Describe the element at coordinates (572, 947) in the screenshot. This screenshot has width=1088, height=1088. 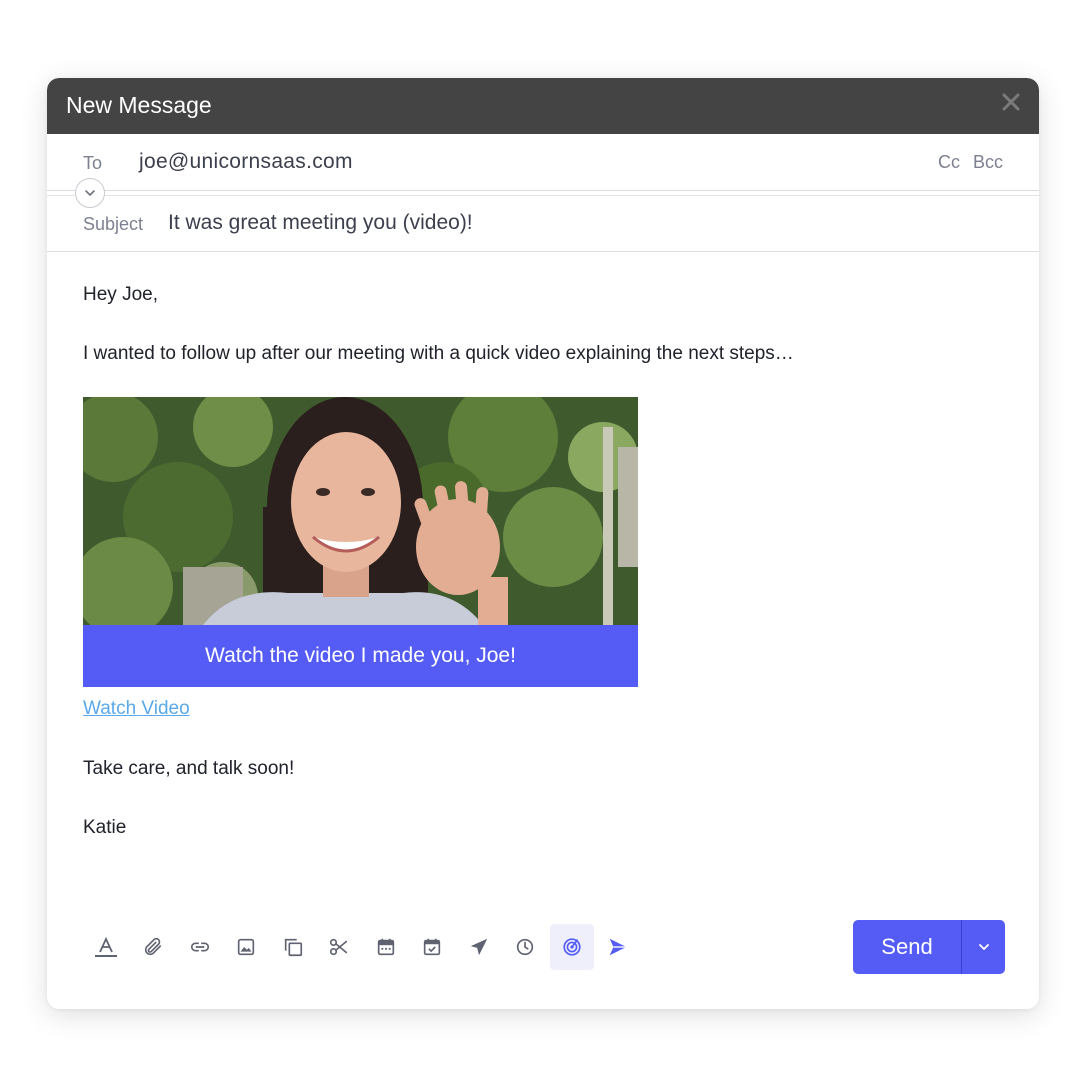
I see `tracking-icon` at that location.